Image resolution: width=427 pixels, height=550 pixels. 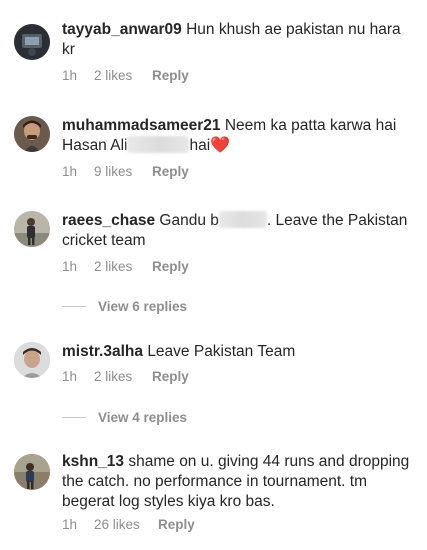 What do you see at coordinates (123, 171) in the screenshot?
I see `comment-likes: 9 likes` at bounding box center [123, 171].